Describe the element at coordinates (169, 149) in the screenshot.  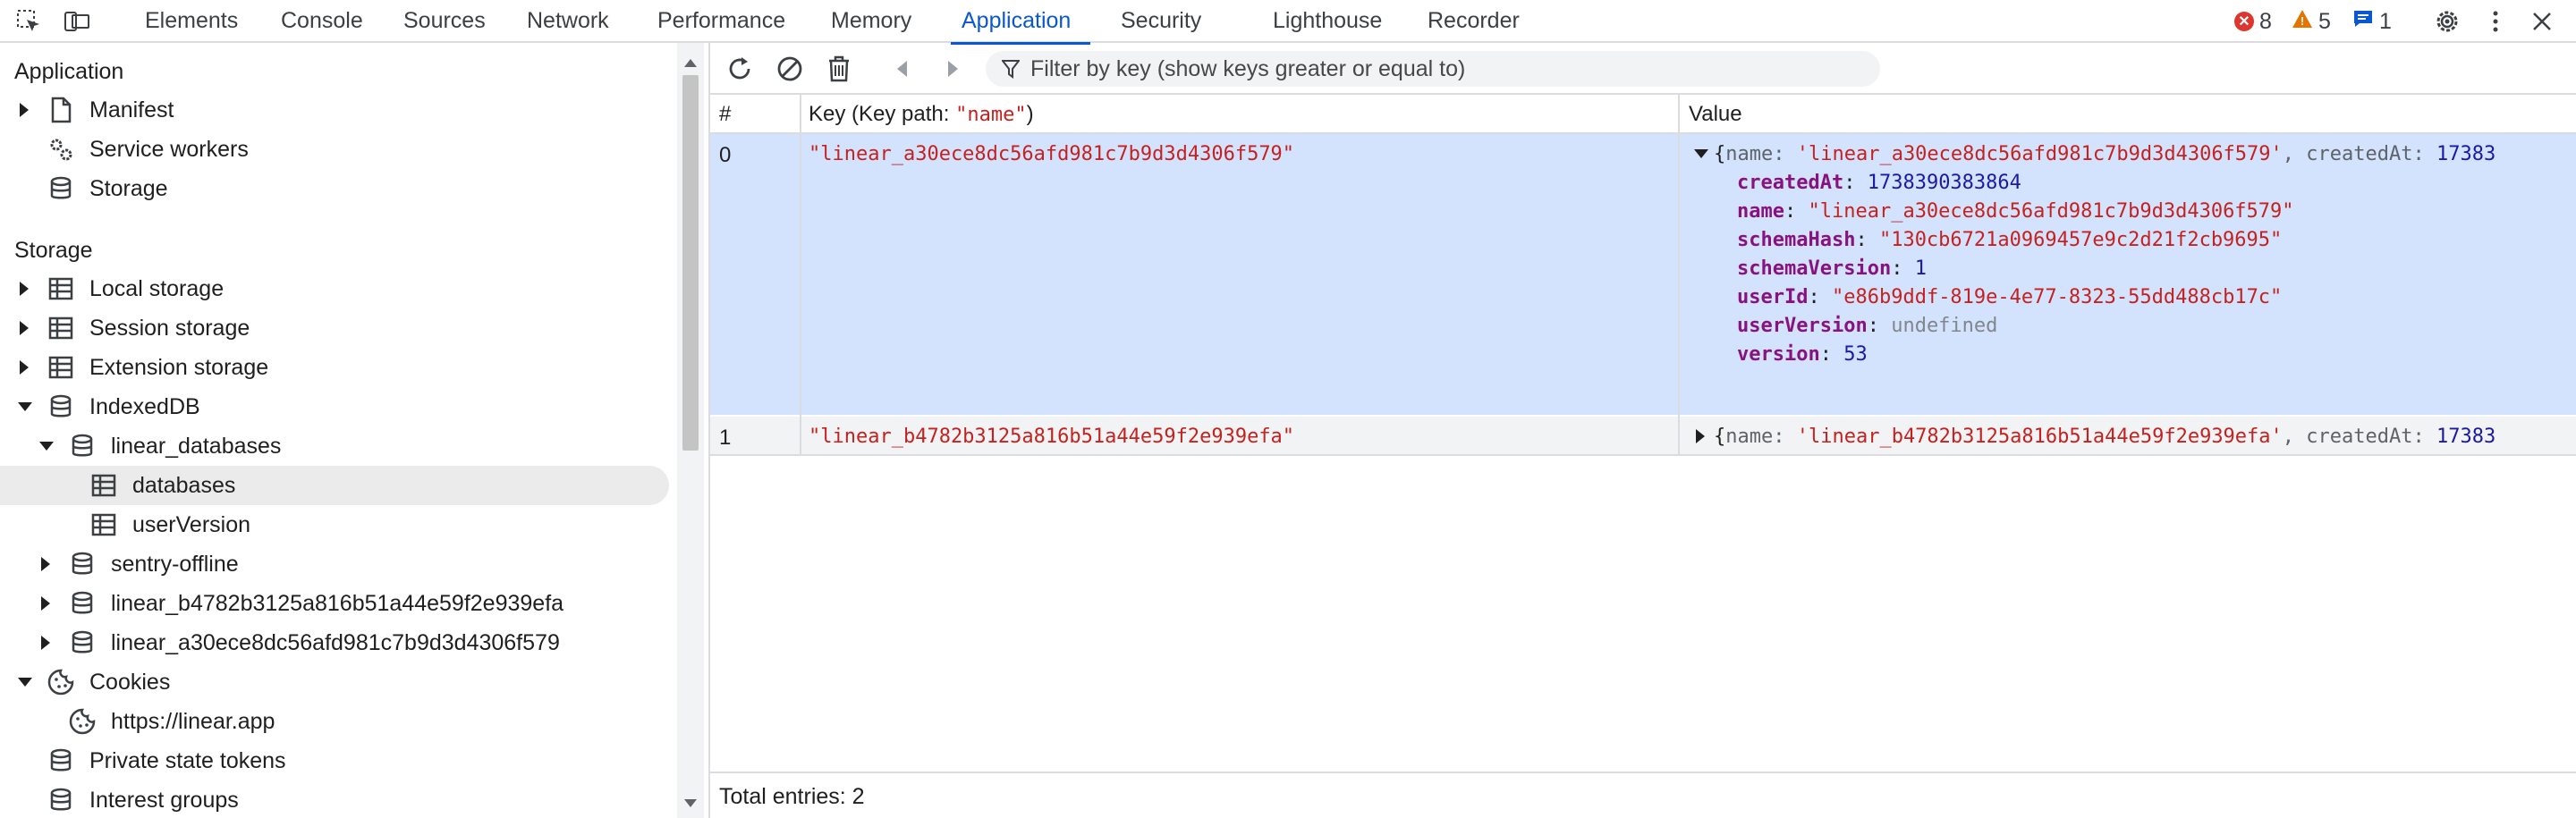
I see `sidebar-item-label: Service workers` at that location.